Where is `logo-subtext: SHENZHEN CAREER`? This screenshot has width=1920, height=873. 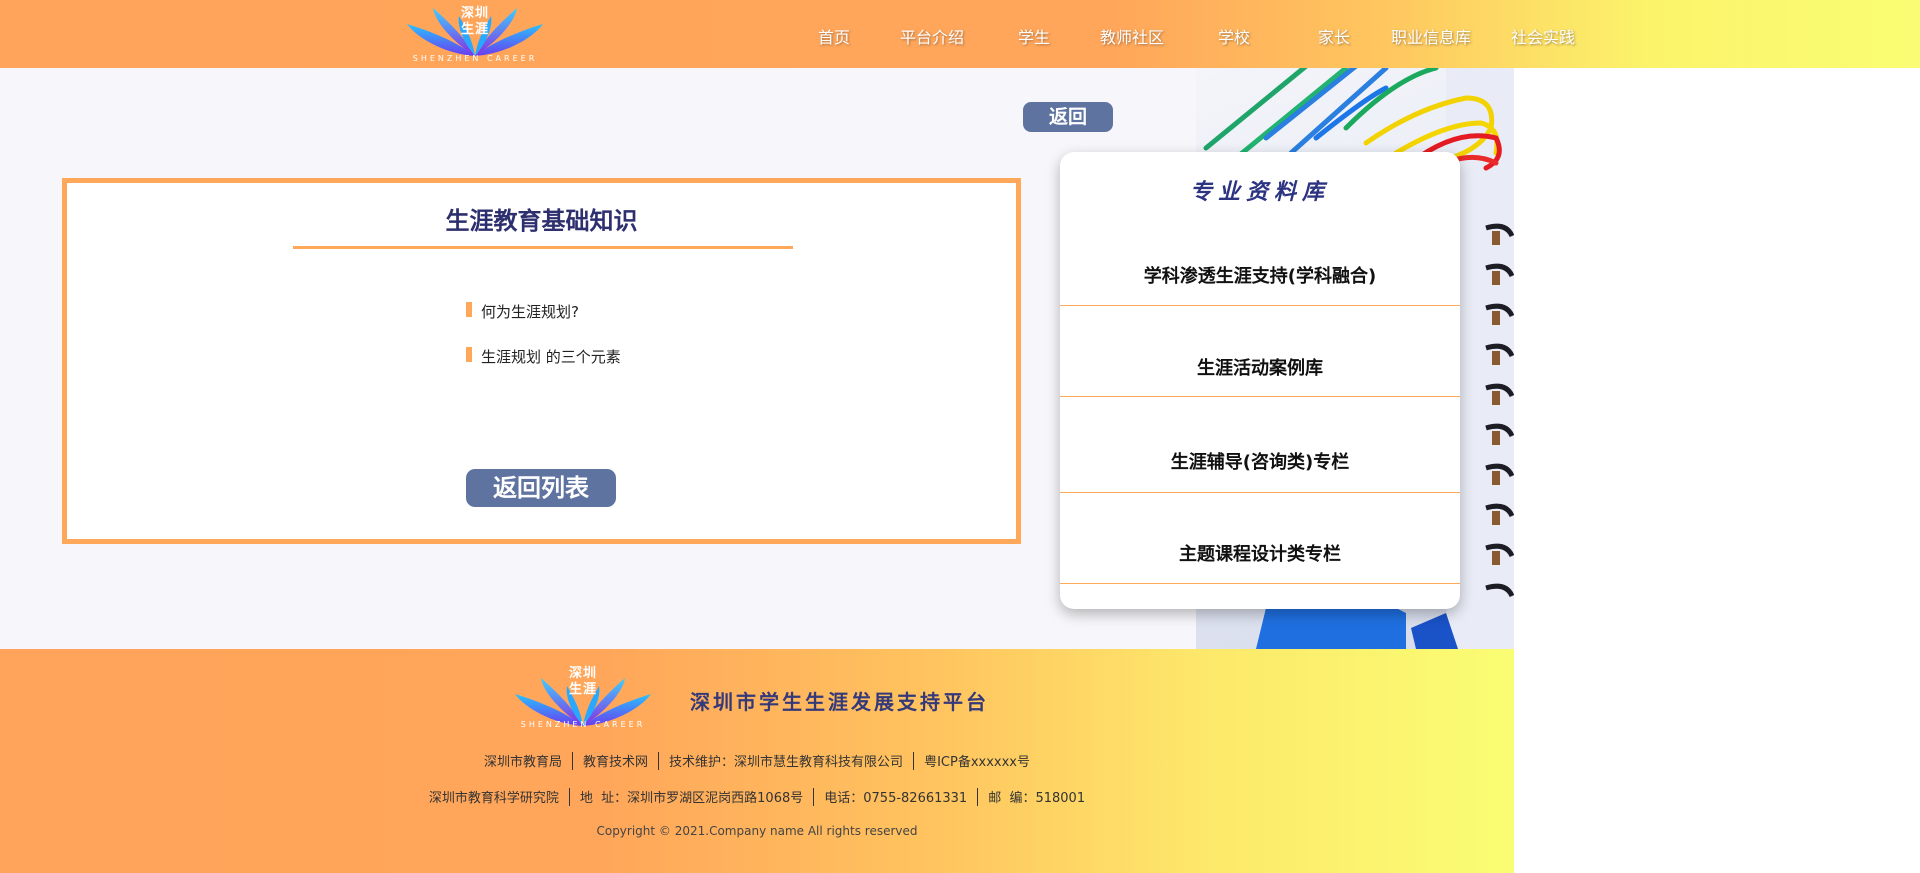 logo-subtext: SHENZHEN CAREER is located at coordinates (475, 58).